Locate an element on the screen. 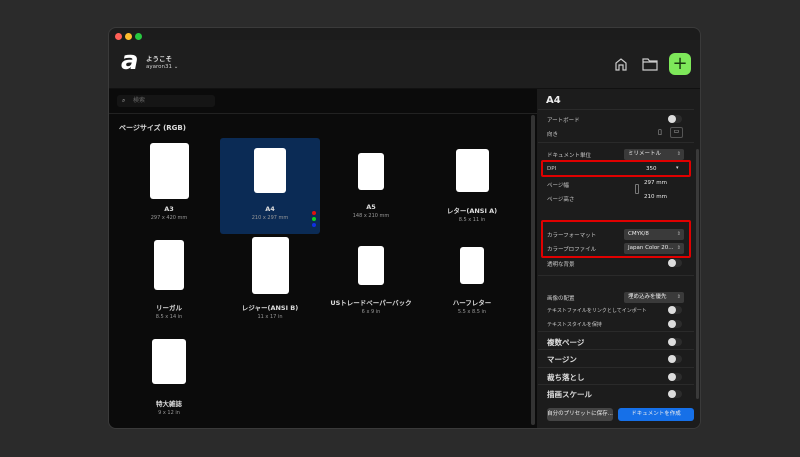 The width and height of the screenshot is (800, 457). search-input: ⌕ 検索 is located at coordinates (166, 101).